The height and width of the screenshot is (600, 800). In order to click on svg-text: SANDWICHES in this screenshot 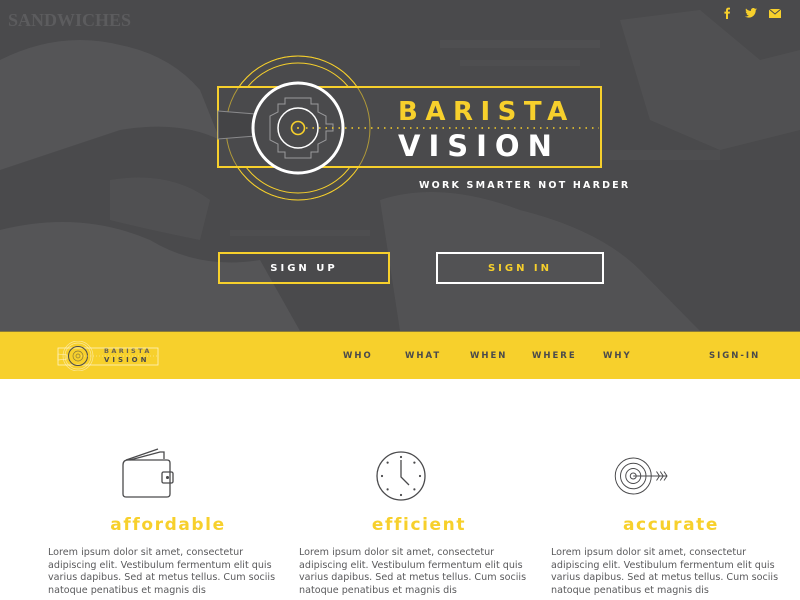, I will do `click(69, 20)`.